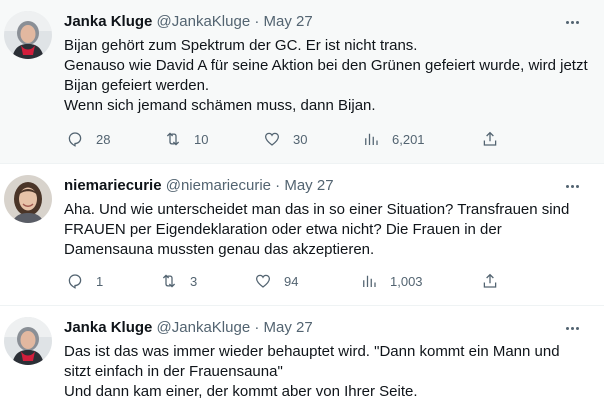 This screenshot has height=416, width=604. What do you see at coordinates (406, 281) in the screenshot?
I see `views-count: 1,003` at bounding box center [406, 281].